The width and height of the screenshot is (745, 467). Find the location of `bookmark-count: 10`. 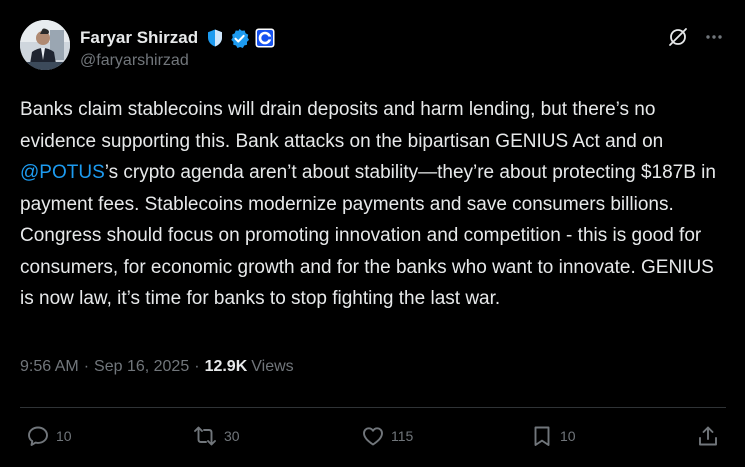

bookmark-count: 10 is located at coordinates (568, 436).